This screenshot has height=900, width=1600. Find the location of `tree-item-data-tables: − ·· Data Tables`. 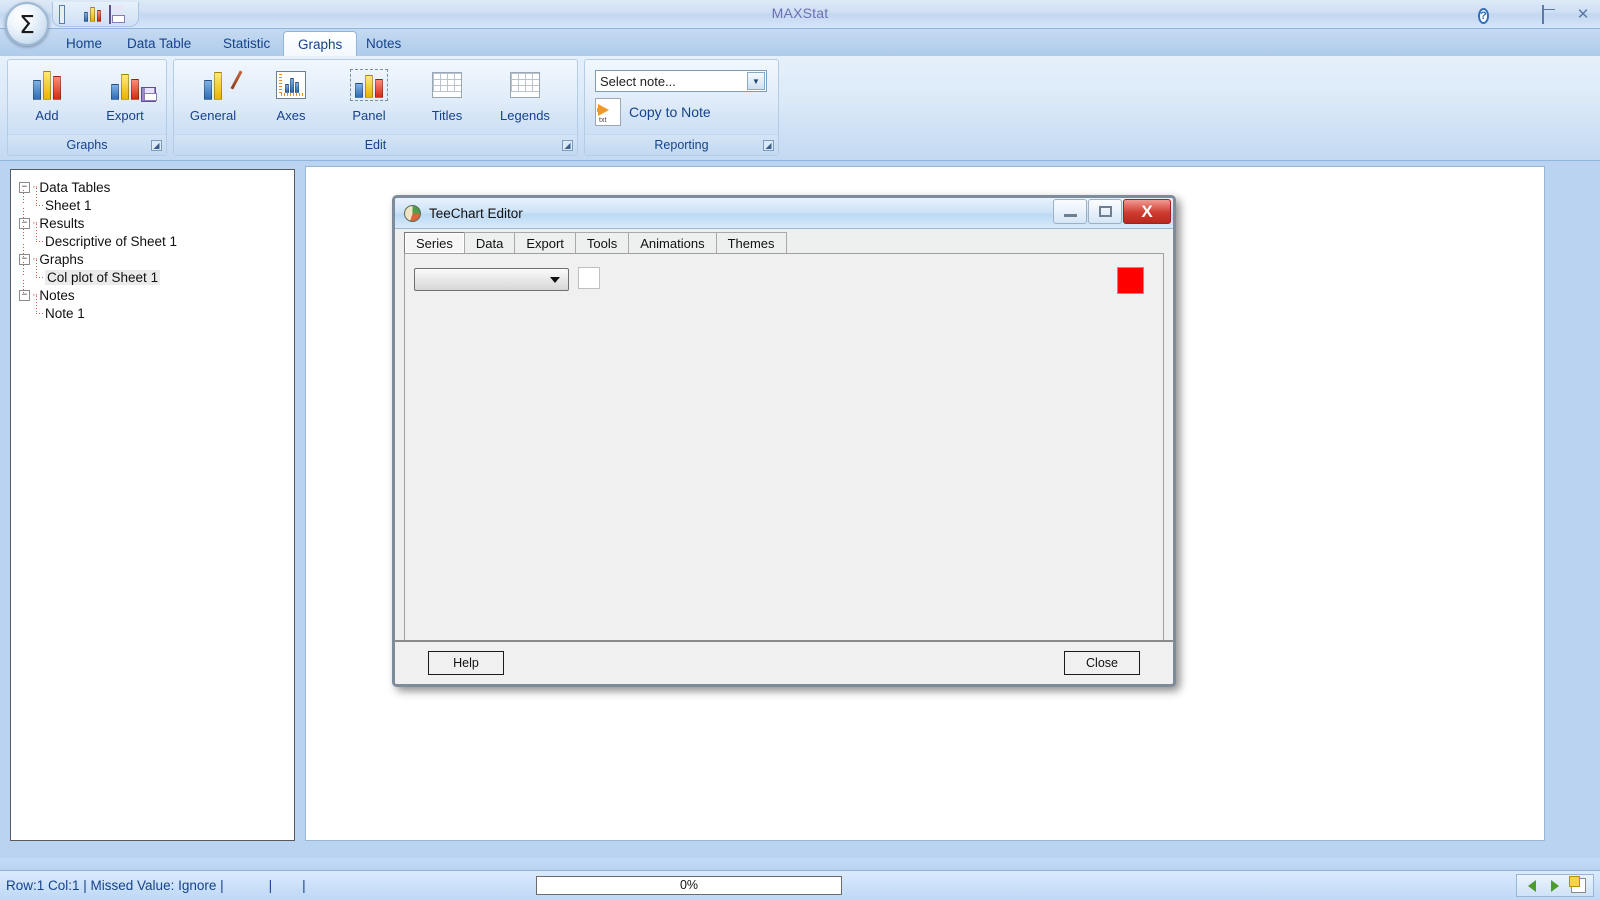

tree-item-data-tables: − ·· Data Tables is located at coordinates (152, 187).